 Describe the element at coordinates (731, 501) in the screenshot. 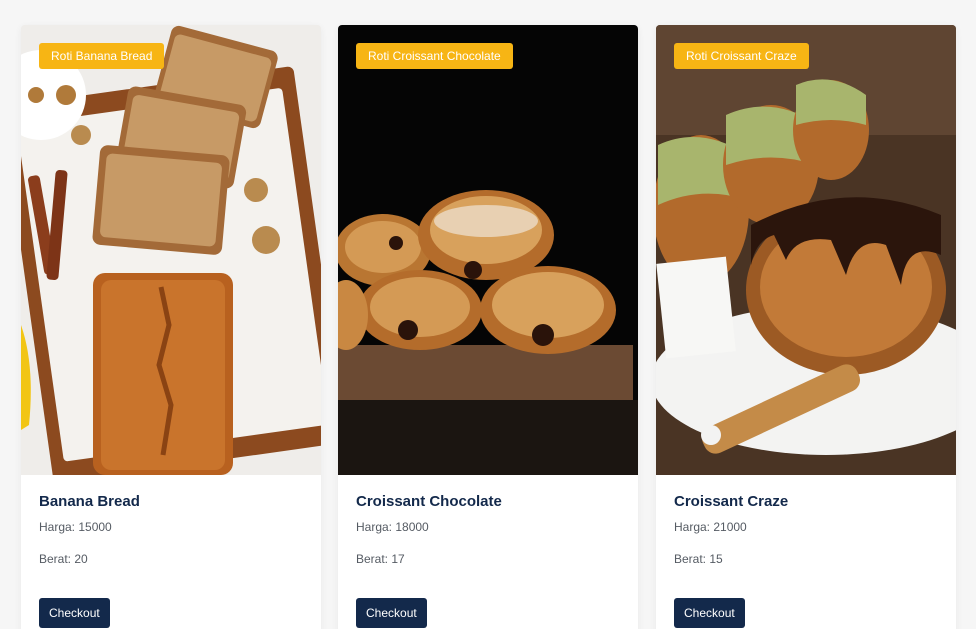

I see `product-name: Croissant Craze` at that location.